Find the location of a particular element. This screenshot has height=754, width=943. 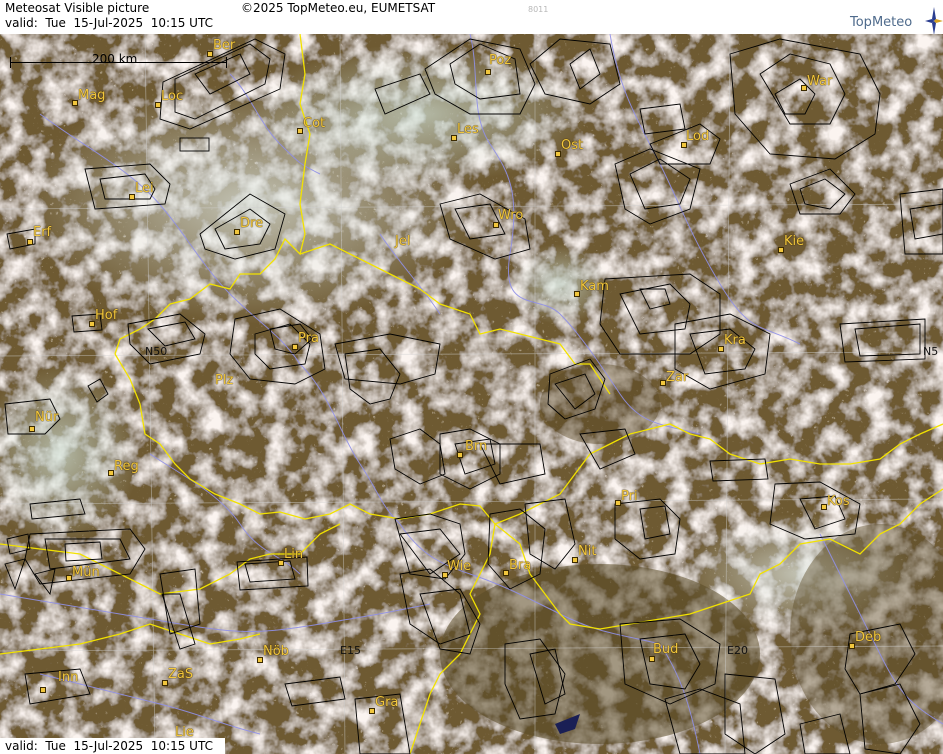

city-label-ost: Ost is located at coordinates (572, 145).